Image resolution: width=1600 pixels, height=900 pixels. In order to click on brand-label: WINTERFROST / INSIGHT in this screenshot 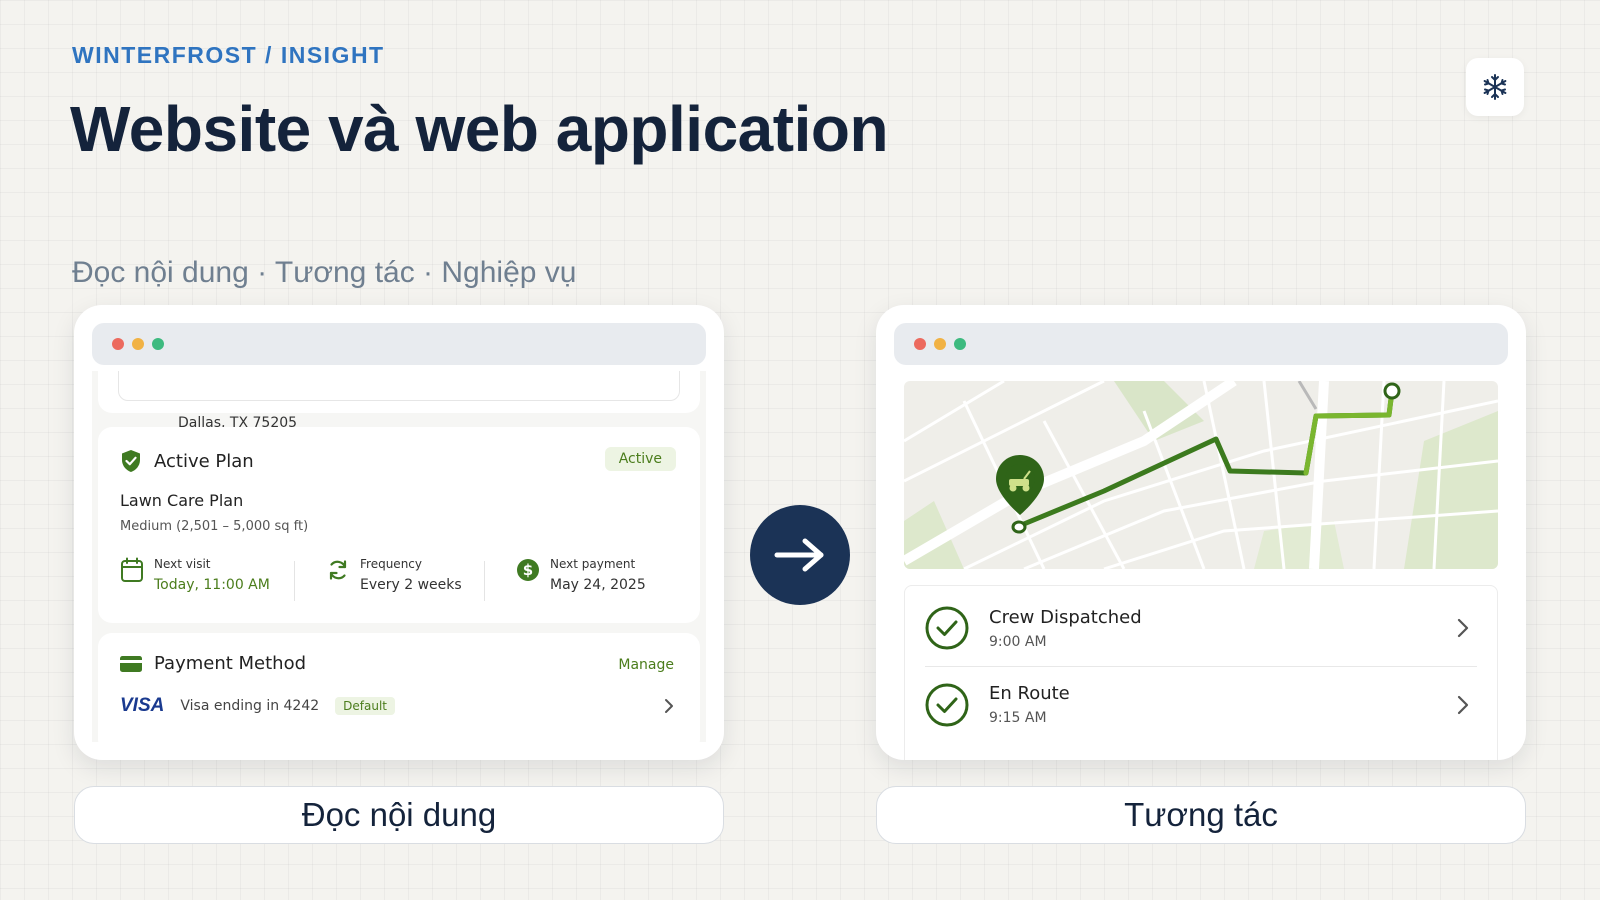, I will do `click(228, 55)`.